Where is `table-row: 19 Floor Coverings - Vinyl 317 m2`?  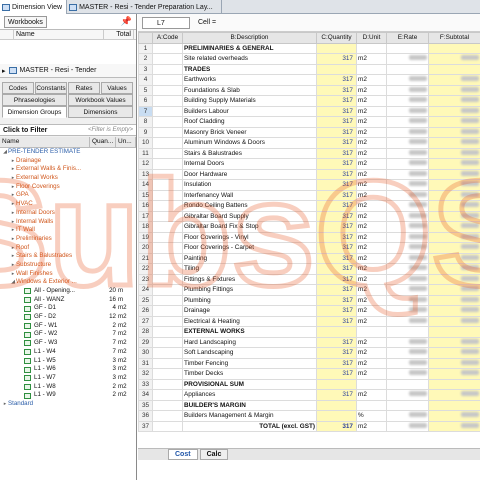 table-row: 19 Floor Coverings - Vinyl 317 m2 is located at coordinates (309, 237).